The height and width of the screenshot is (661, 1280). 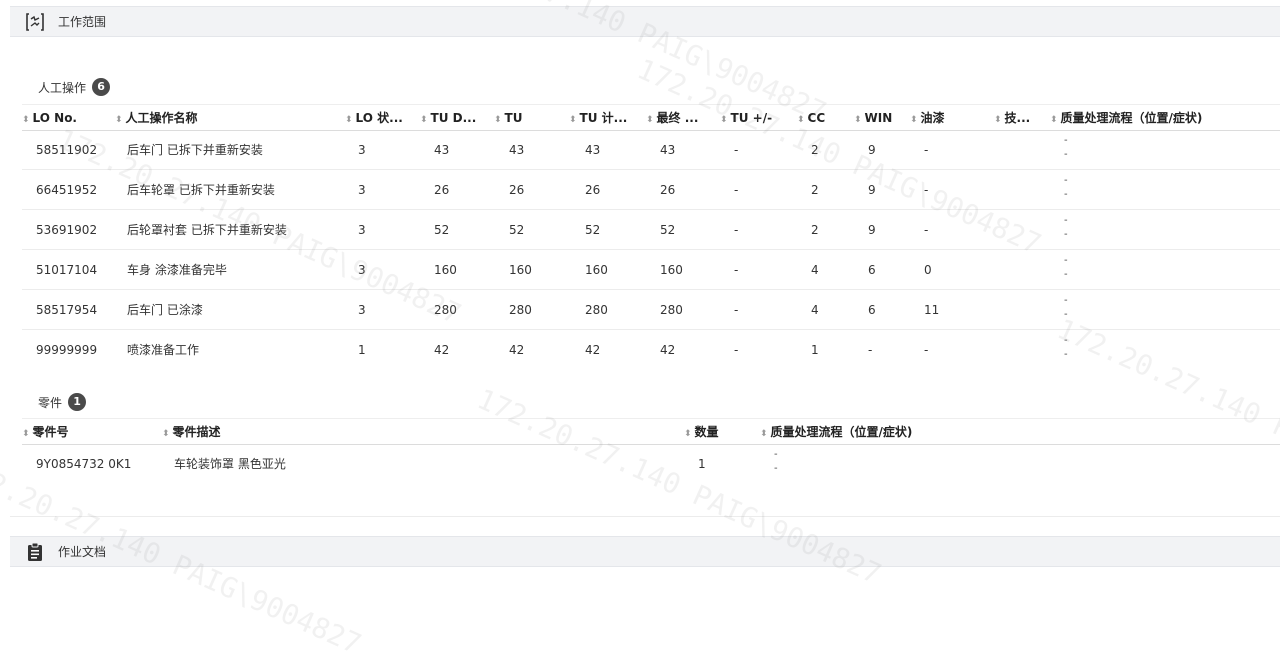 I want to click on cell-final: 26, so click(x=668, y=190).